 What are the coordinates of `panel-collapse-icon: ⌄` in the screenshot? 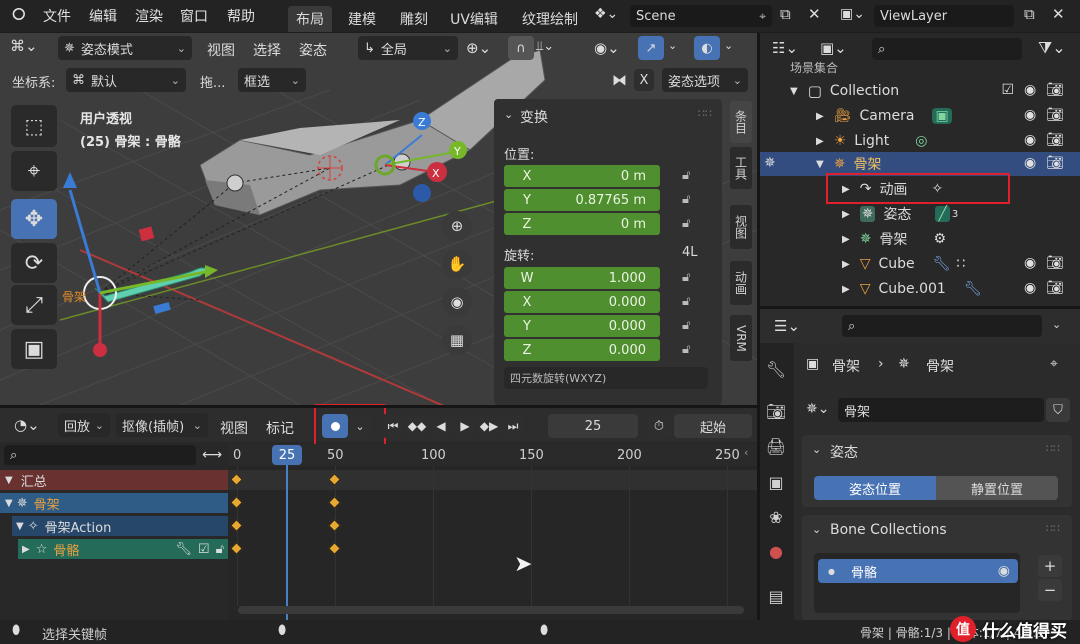 It's located at (508, 114).